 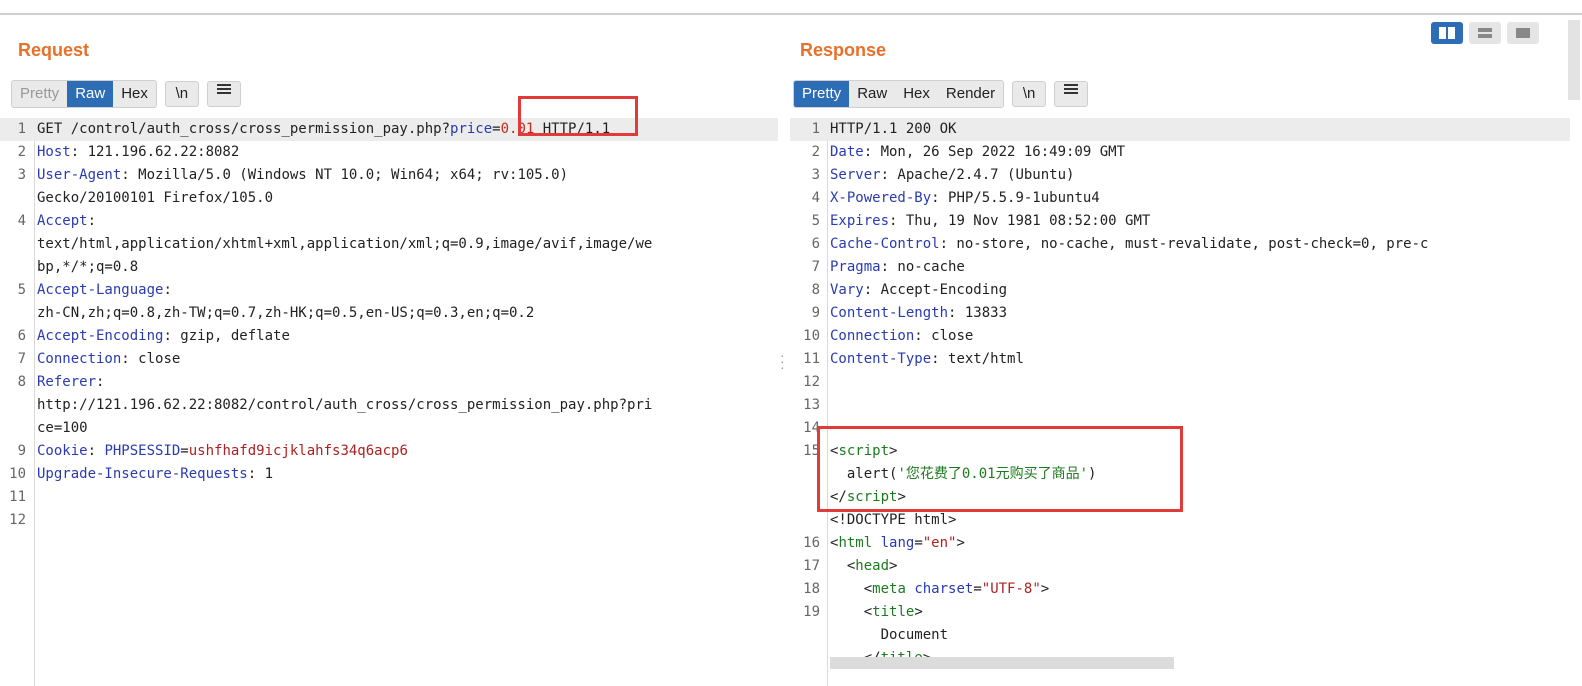 I want to click on code-token: html, so click(x=855, y=543).